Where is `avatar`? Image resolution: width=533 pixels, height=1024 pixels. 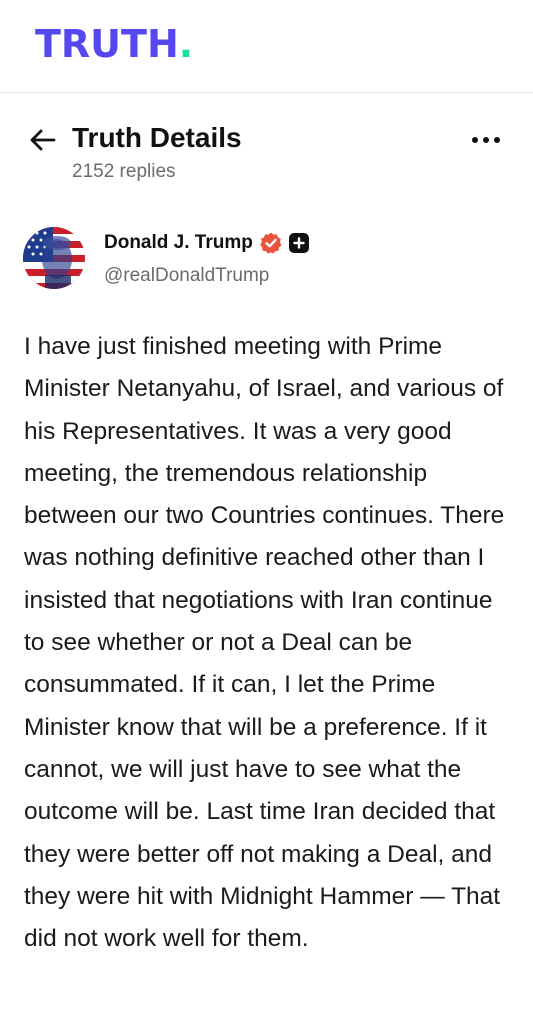 avatar is located at coordinates (54, 258).